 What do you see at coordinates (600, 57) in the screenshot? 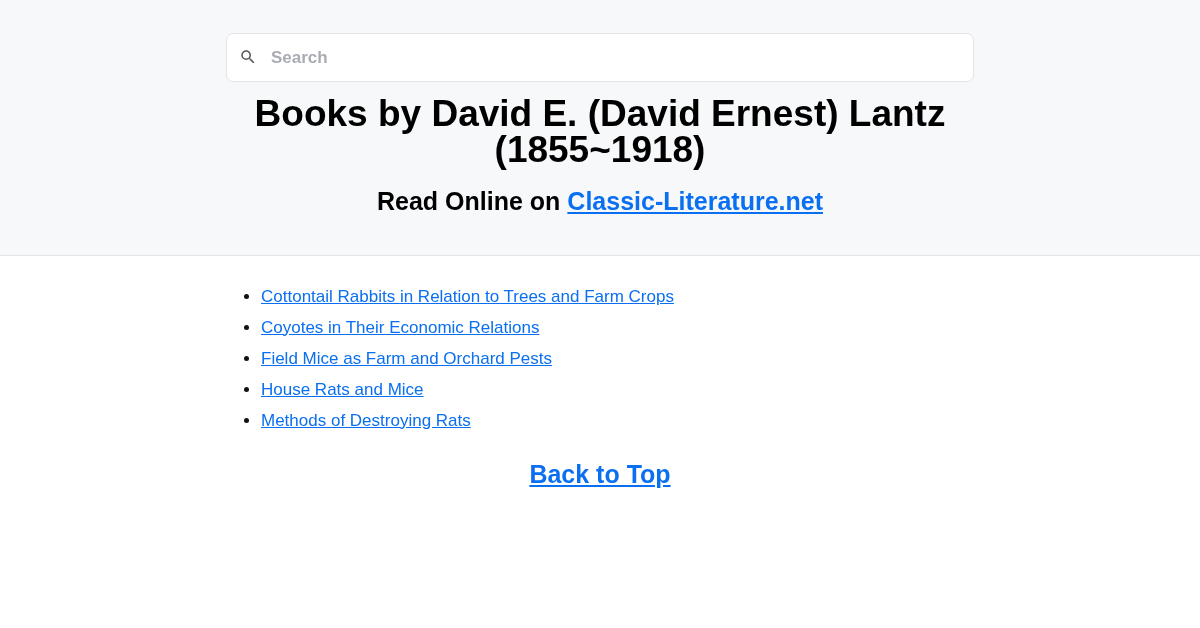
I see `search-field: Search` at bounding box center [600, 57].